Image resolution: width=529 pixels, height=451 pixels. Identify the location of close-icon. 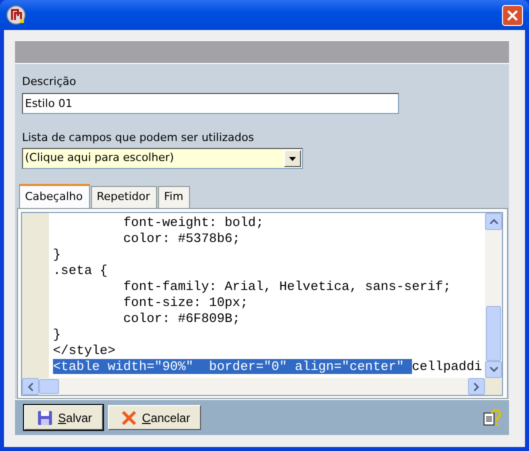
(512, 15).